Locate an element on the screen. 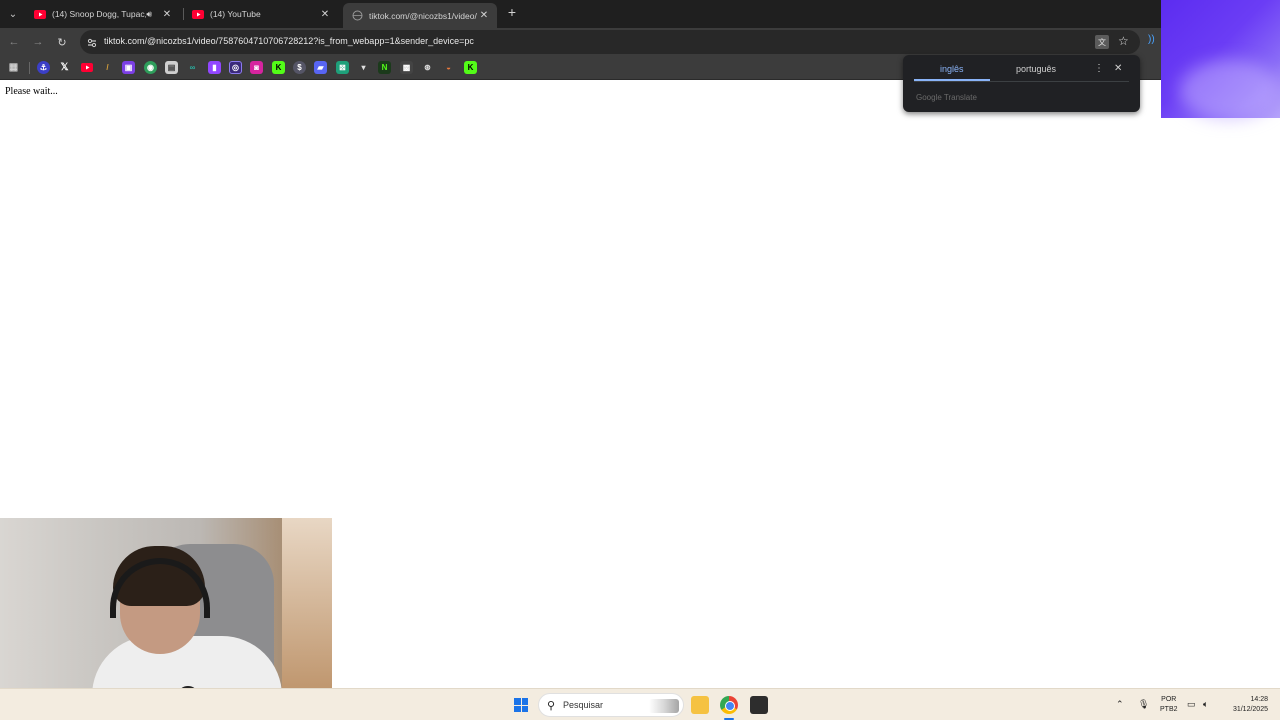  more-options-icon: ⋮ is located at coordinates (1099, 68).